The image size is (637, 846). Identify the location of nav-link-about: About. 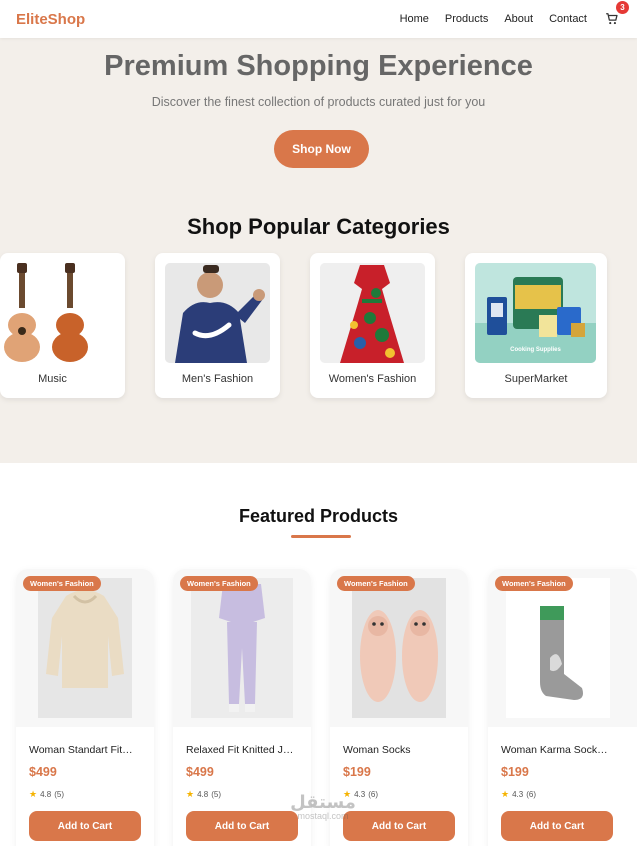
(518, 19).